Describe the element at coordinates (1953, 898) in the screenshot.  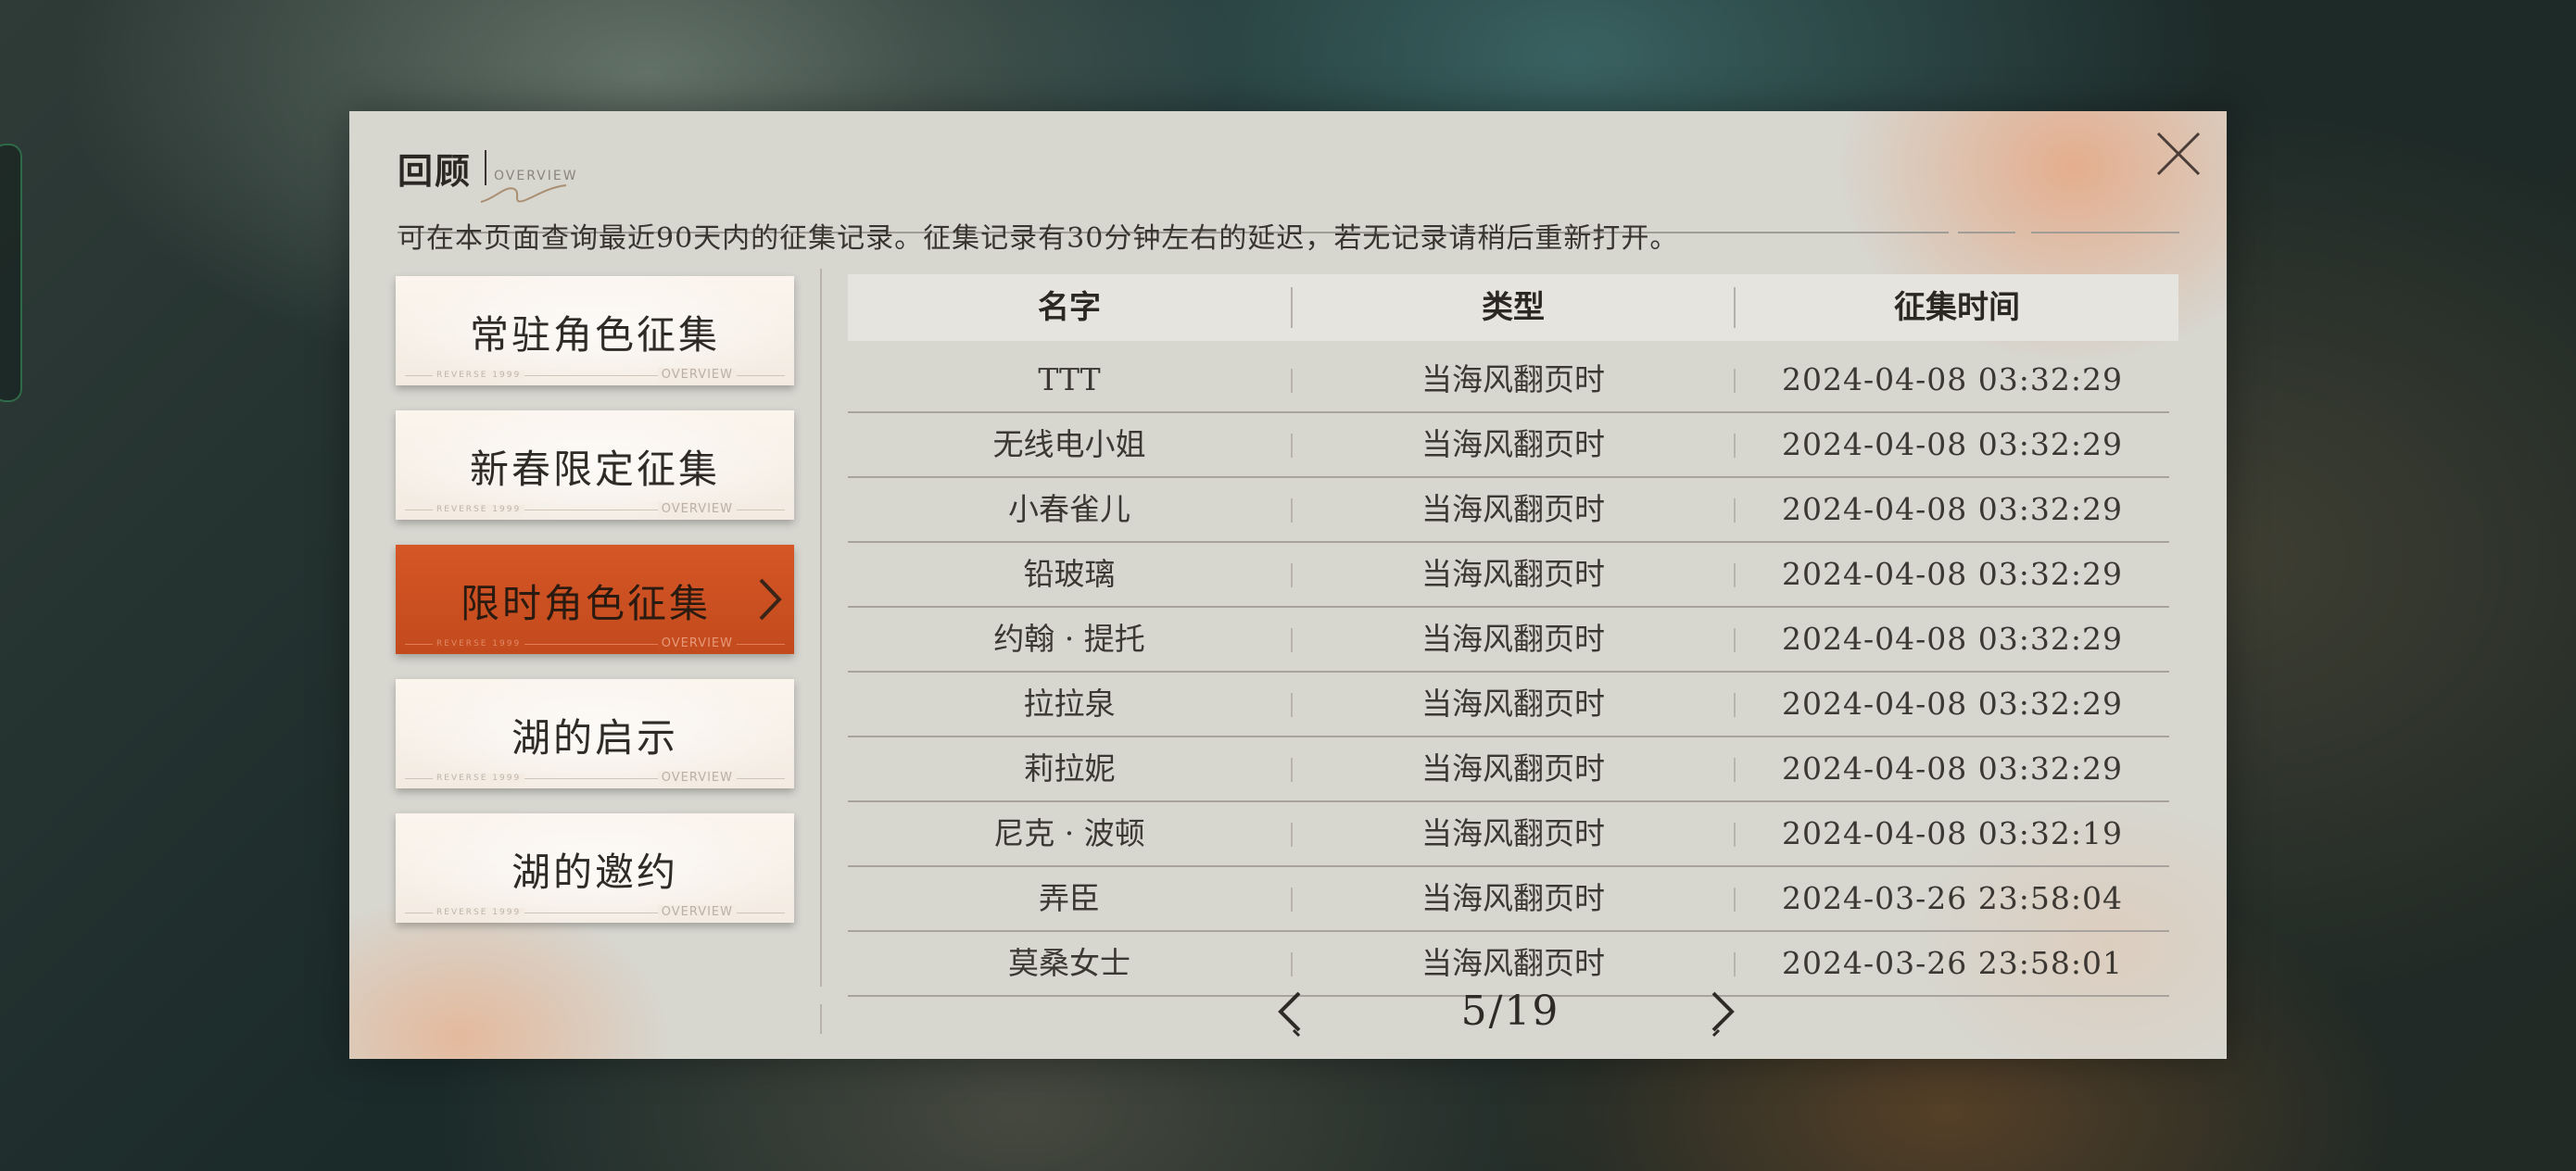
I see `cell-time: 2024-03-26 23:58:04` at that location.